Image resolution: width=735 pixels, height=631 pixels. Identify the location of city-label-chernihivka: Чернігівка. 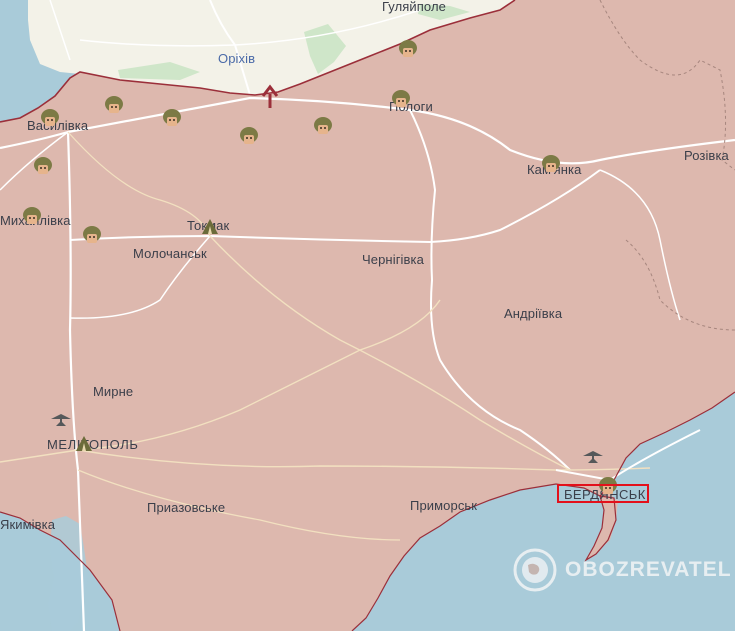
(393, 259).